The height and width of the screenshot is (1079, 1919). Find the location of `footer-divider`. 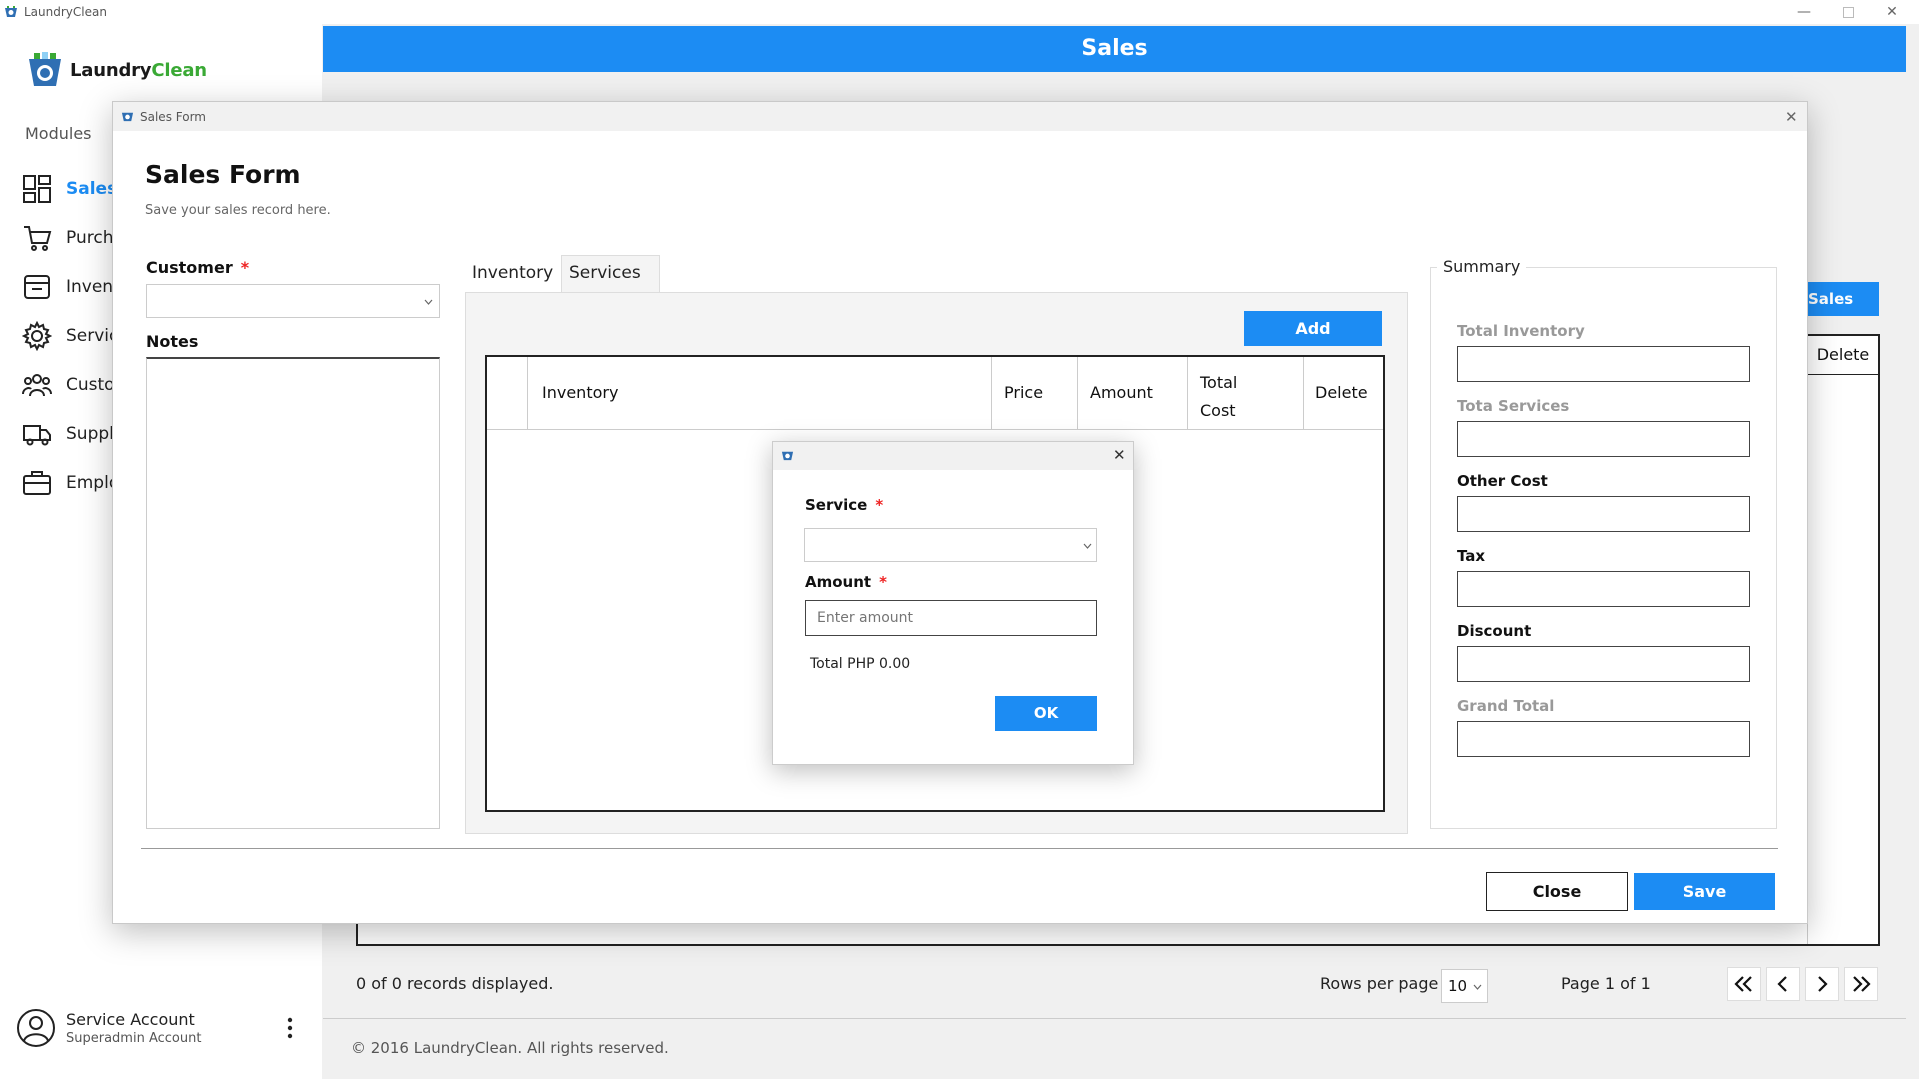

footer-divider is located at coordinates (1114, 1018).